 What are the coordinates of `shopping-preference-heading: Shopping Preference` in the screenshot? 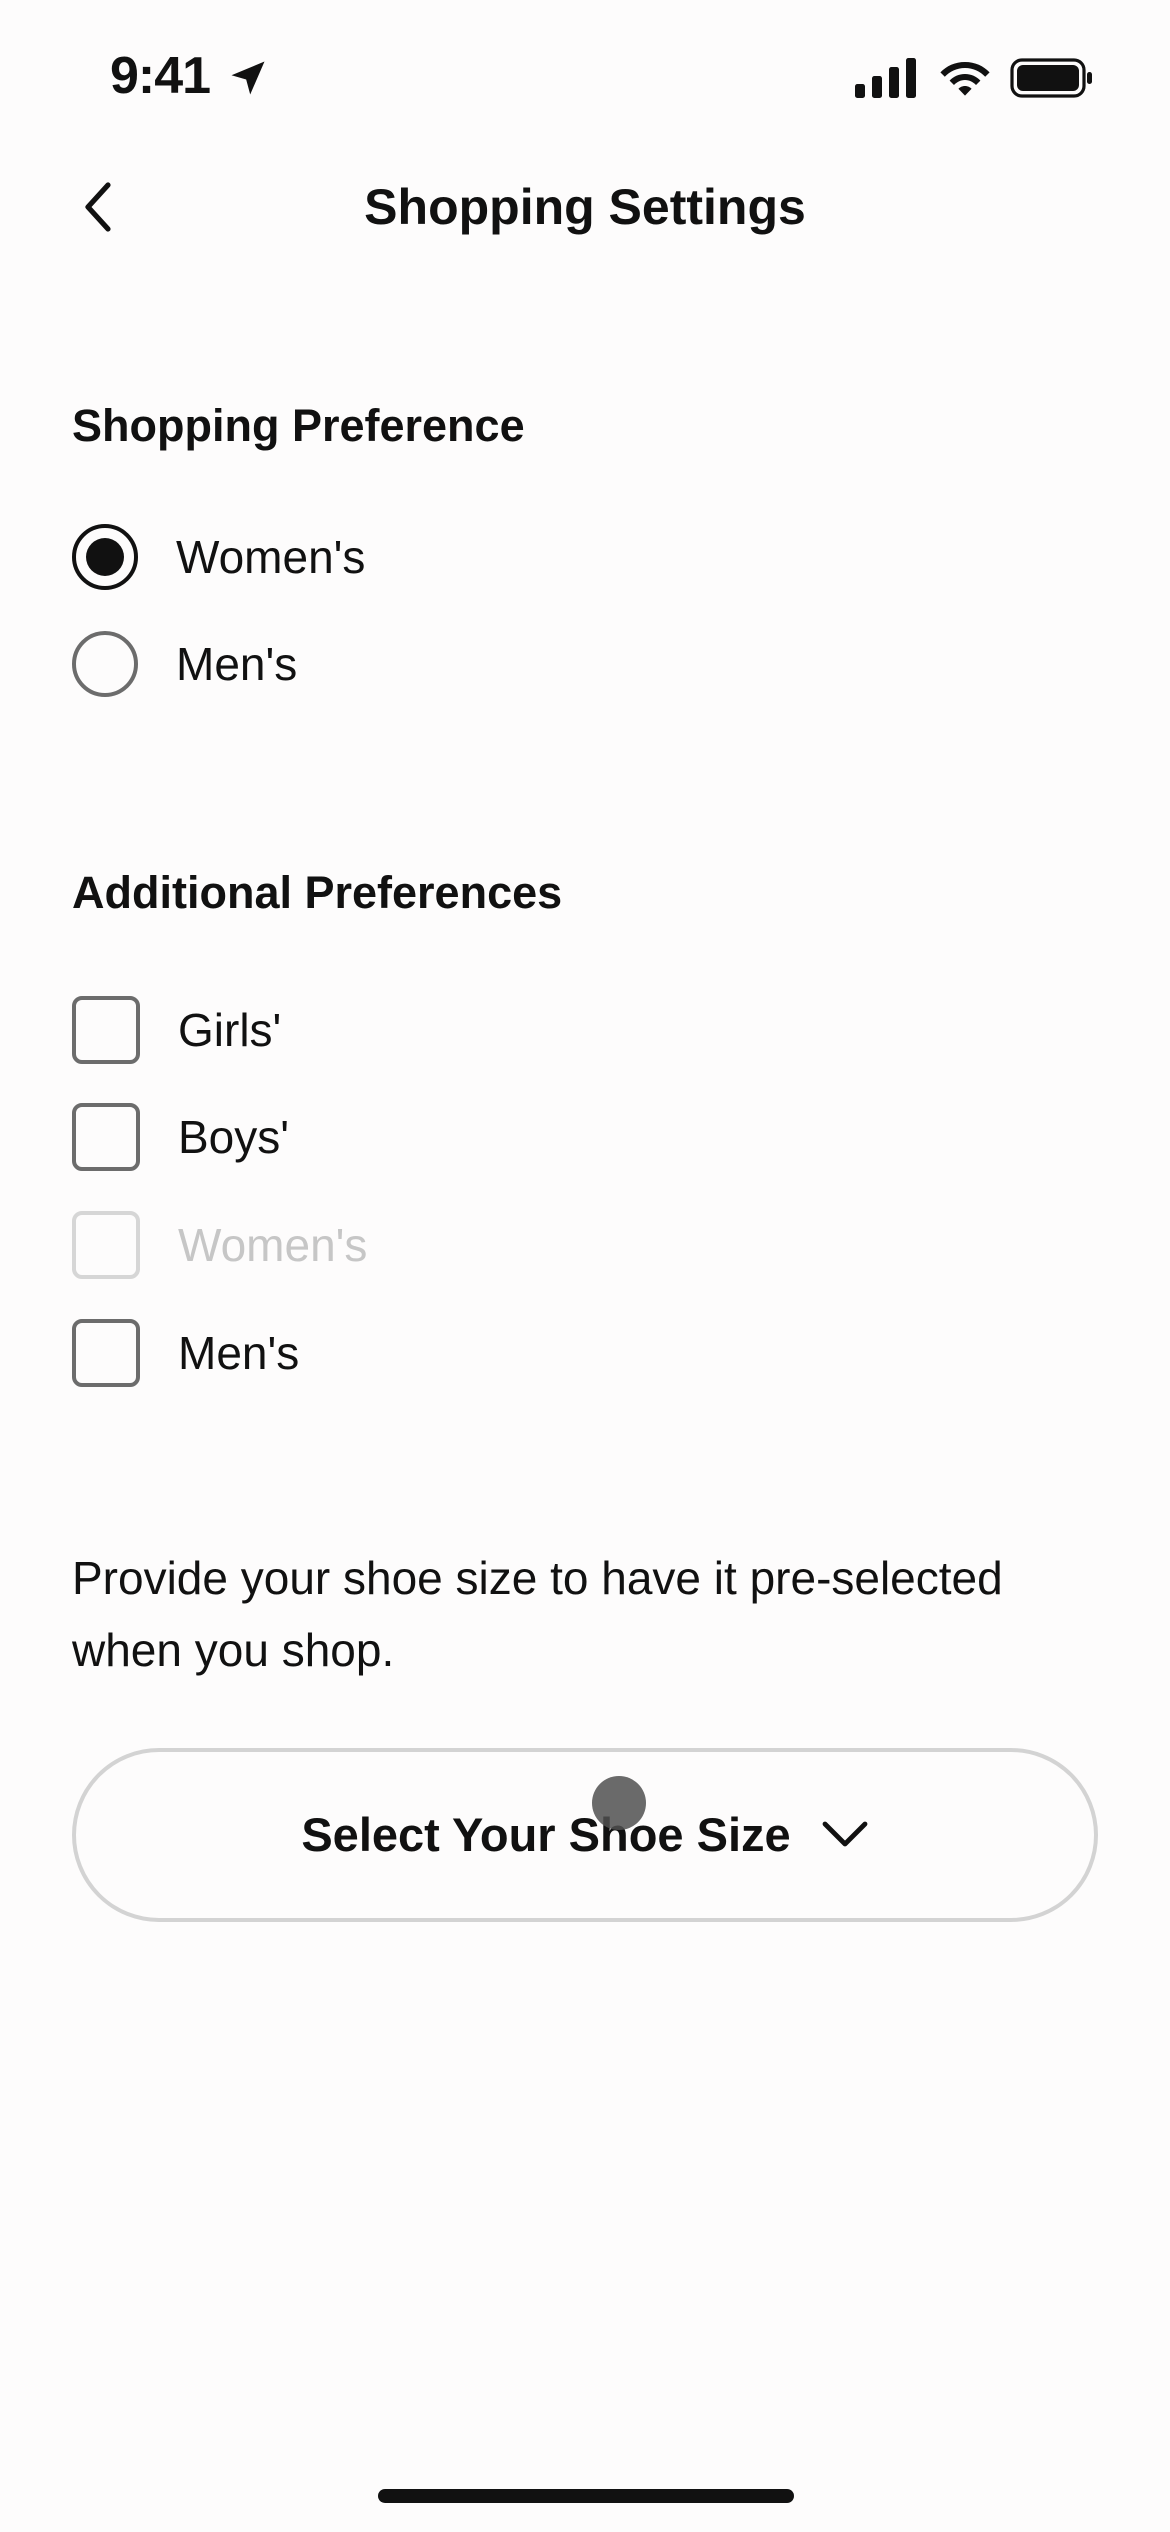 It's located at (298, 425).